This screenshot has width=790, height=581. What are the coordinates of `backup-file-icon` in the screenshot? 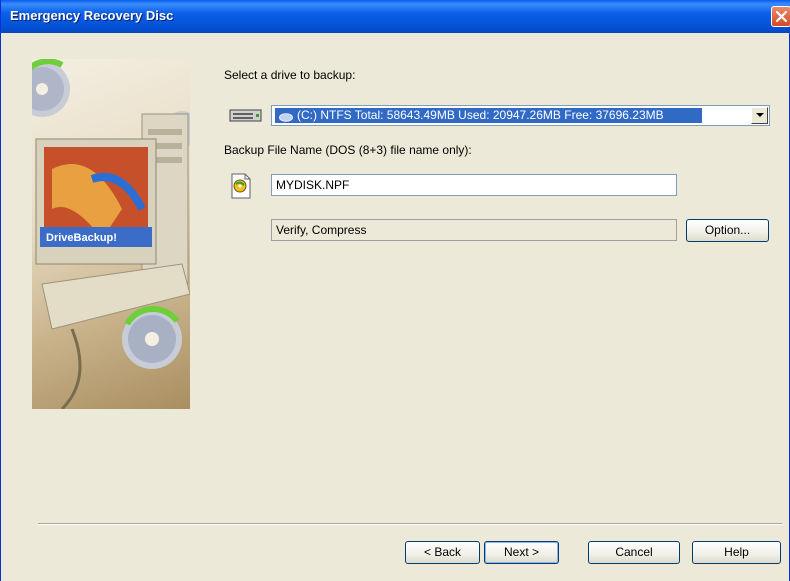 It's located at (241, 187).